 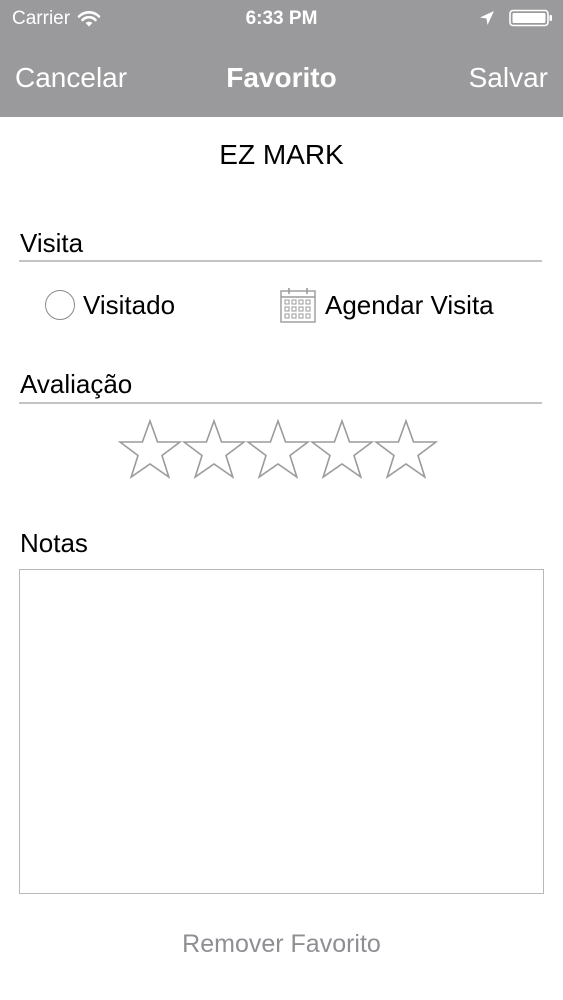 I want to click on battery-icon, so click(x=530, y=18).